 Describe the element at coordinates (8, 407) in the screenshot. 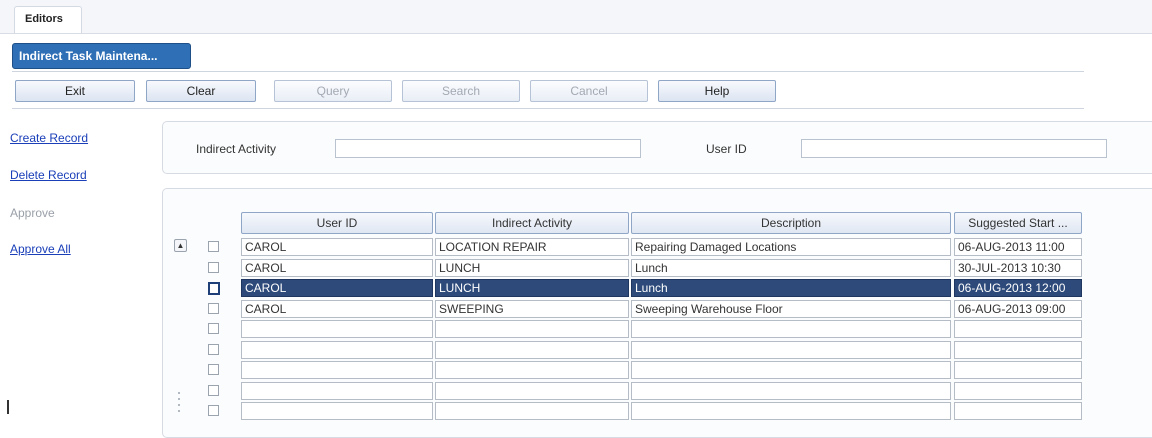

I see `window-edge-marker` at that location.